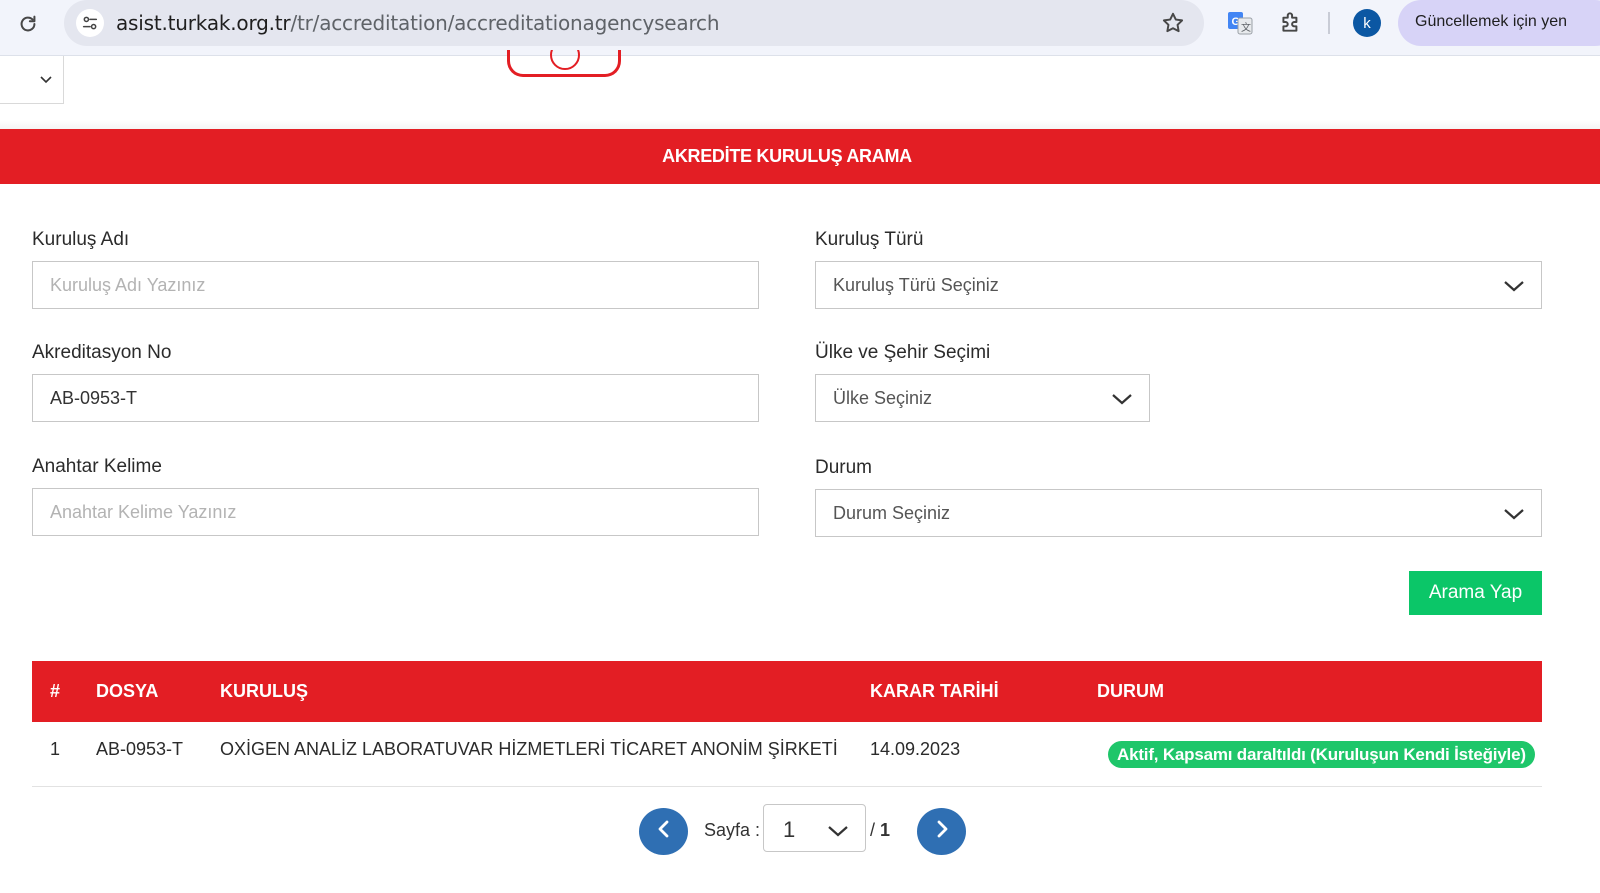 The image size is (1600, 893). I want to click on org-type-label: Kuruluş Türü, so click(869, 239).